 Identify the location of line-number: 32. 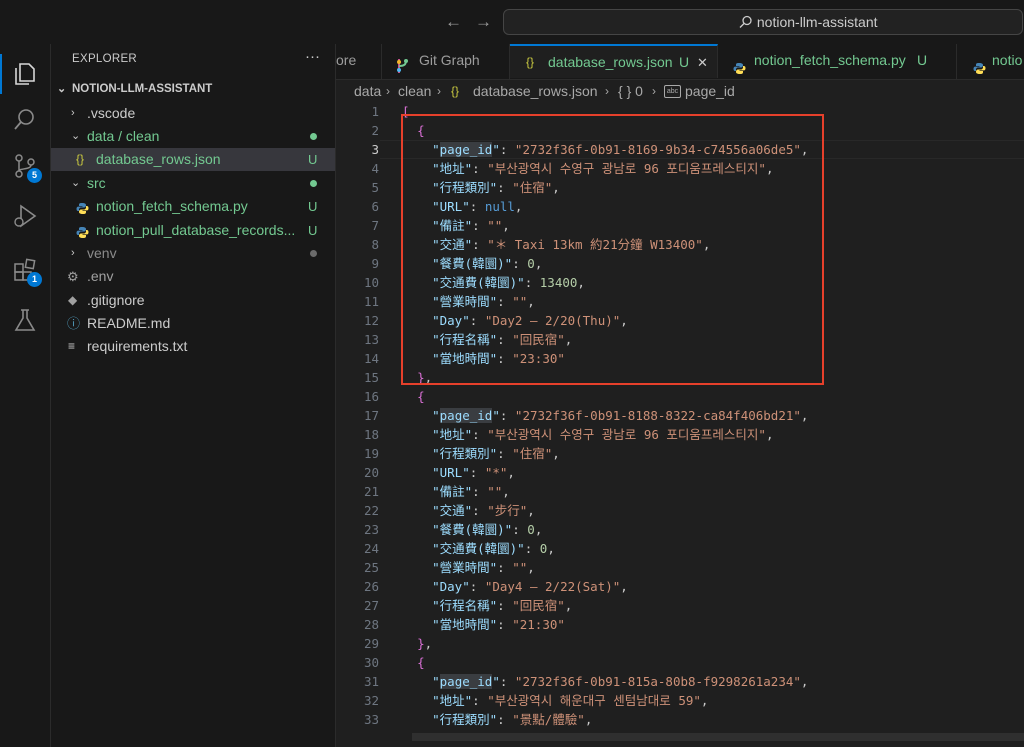
(371, 700).